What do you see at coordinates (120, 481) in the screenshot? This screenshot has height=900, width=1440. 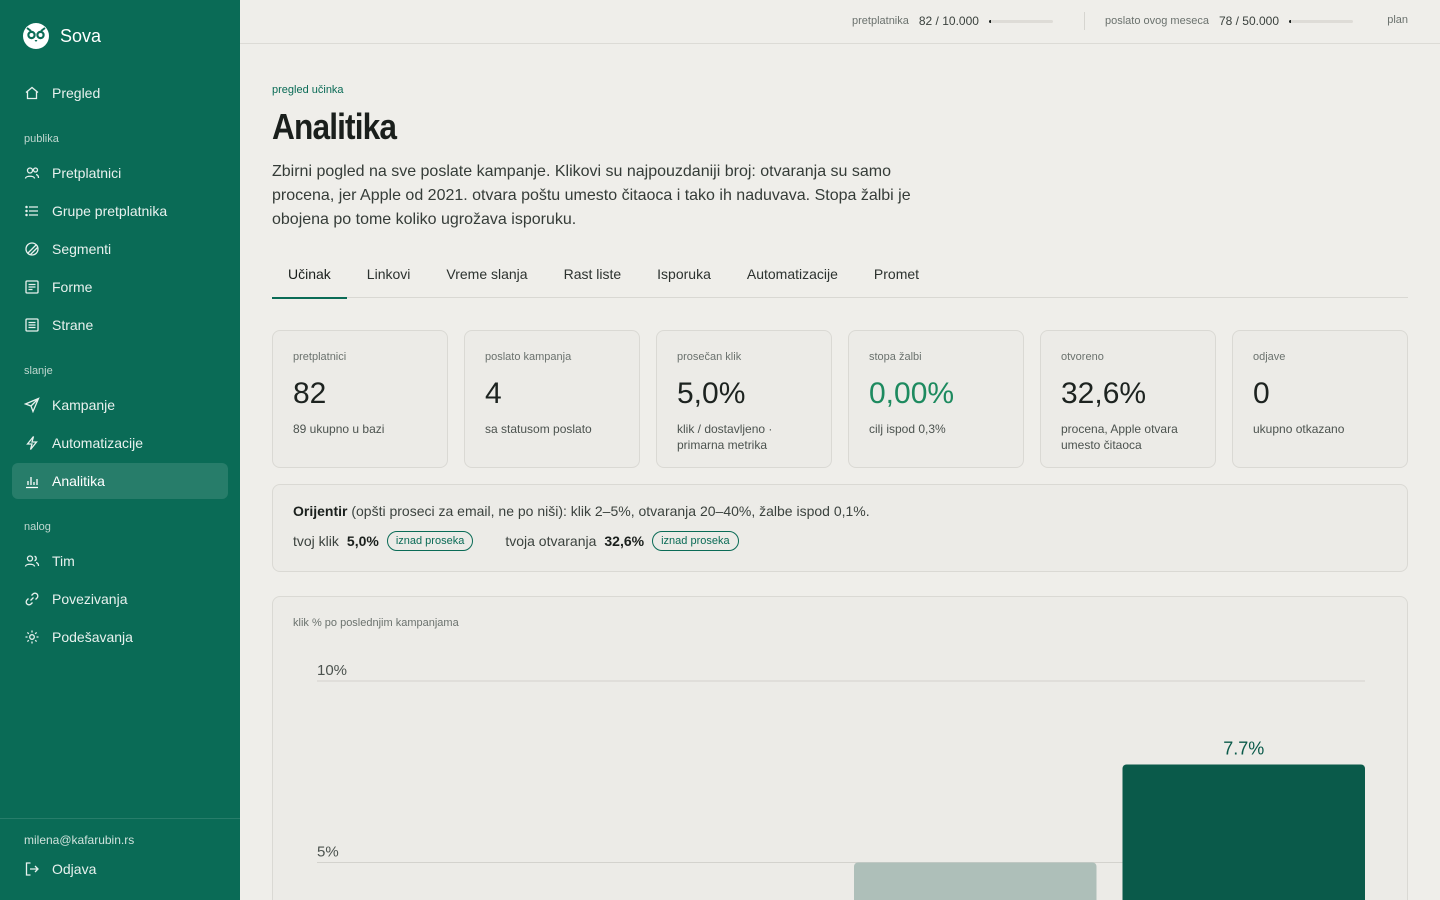 I see `sidebar-item-analitika: Analitika` at bounding box center [120, 481].